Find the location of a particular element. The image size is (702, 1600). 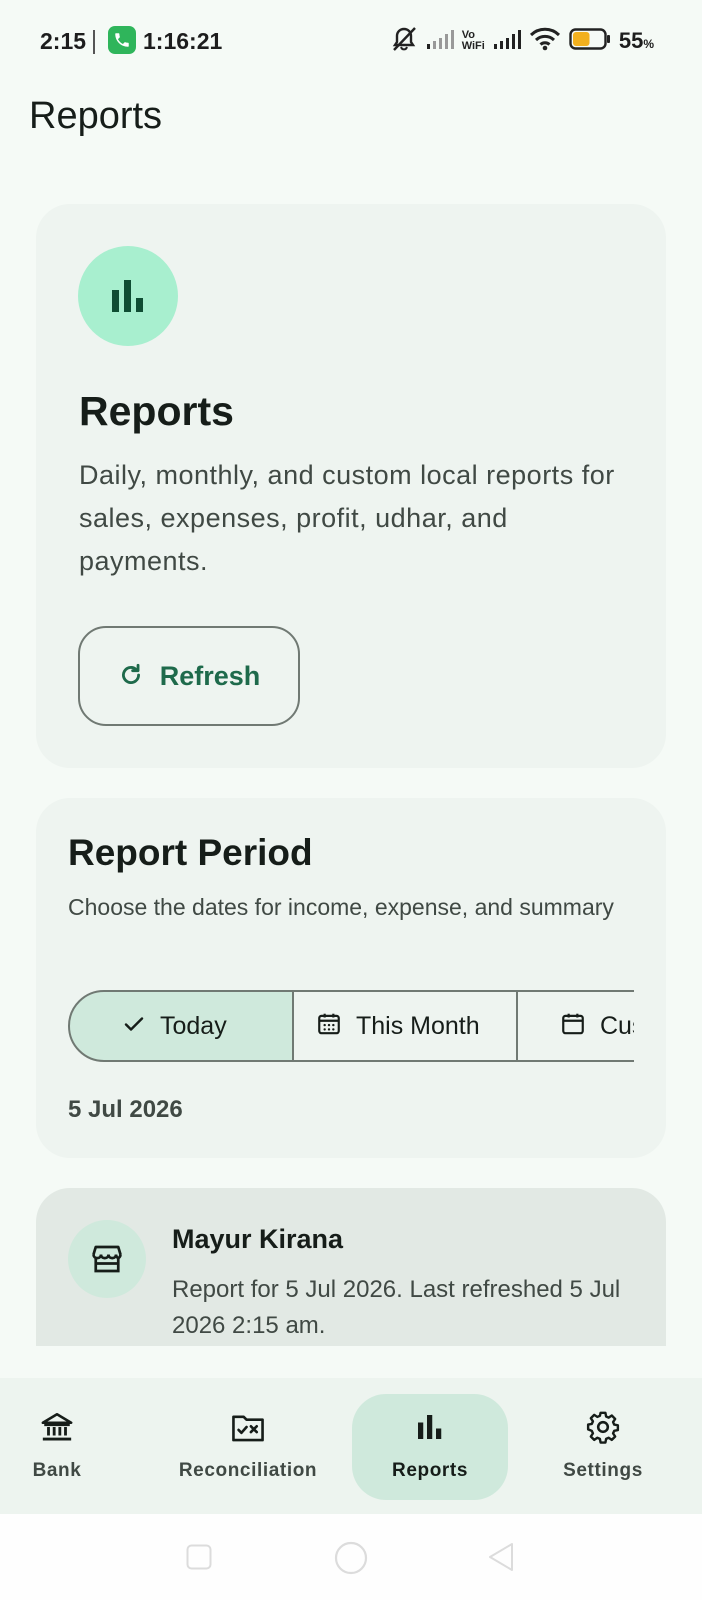

phone-call-icon is located at coordinates (122, 40).